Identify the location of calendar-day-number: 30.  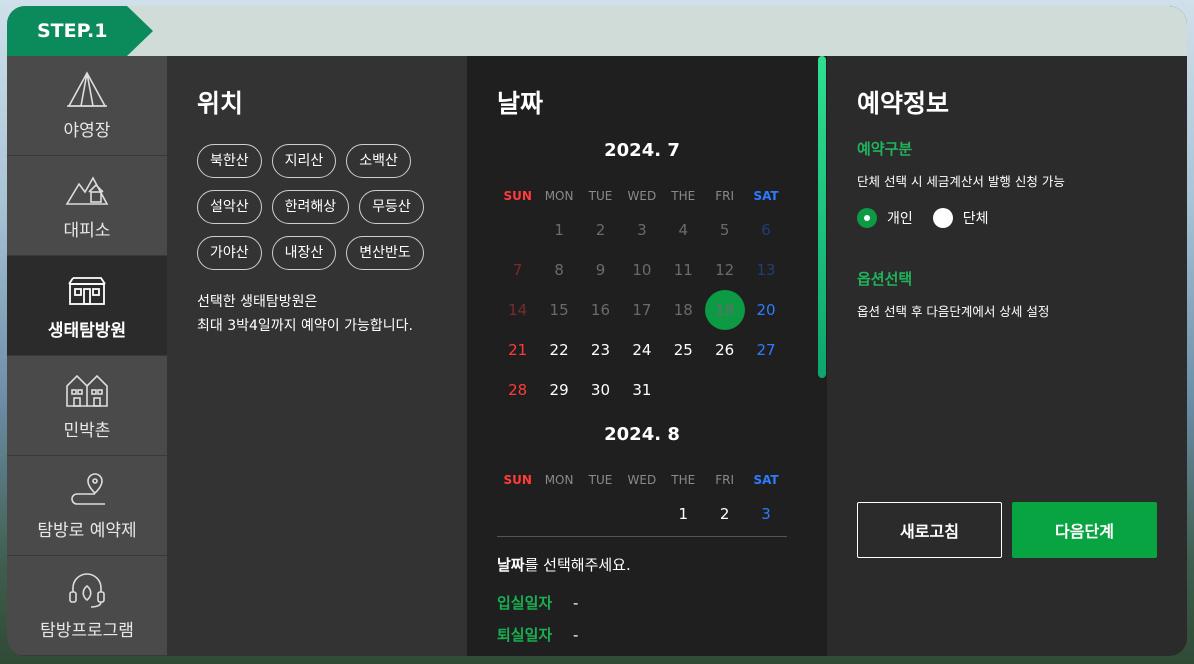
(600, 390).